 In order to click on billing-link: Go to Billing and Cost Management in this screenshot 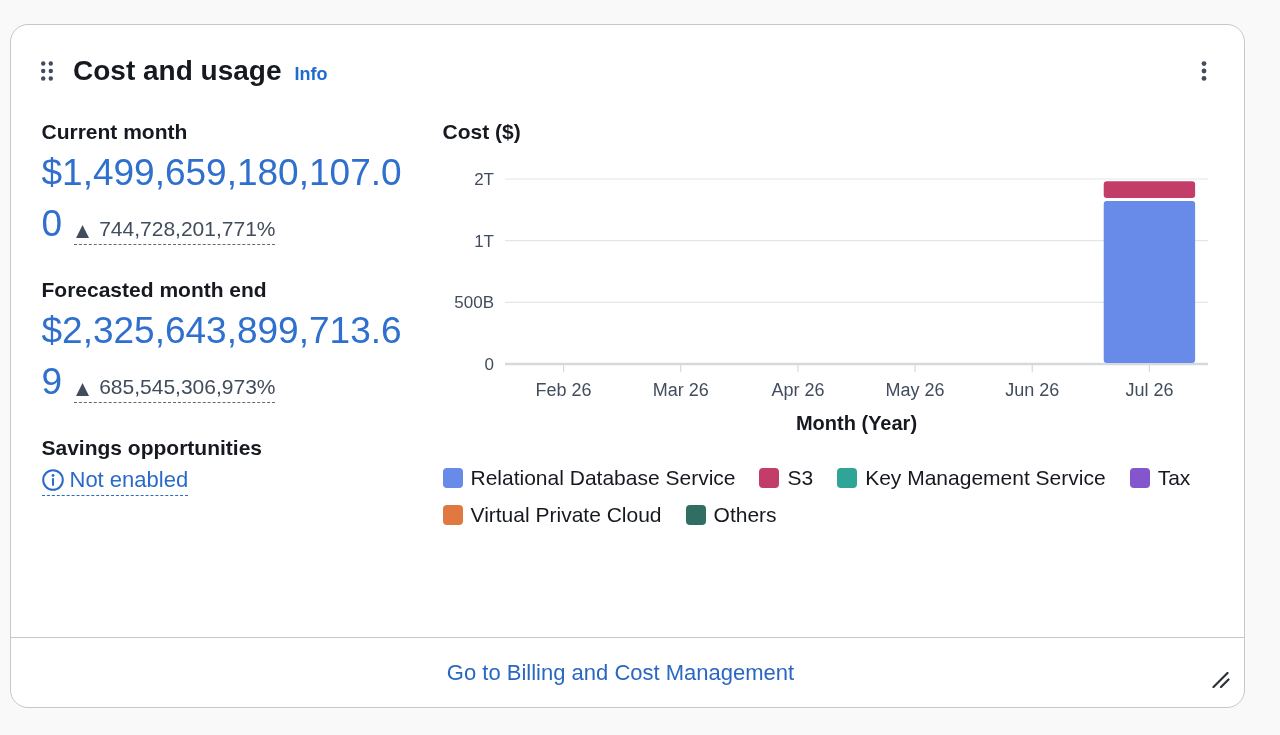, I will do `click(620, 672)`.